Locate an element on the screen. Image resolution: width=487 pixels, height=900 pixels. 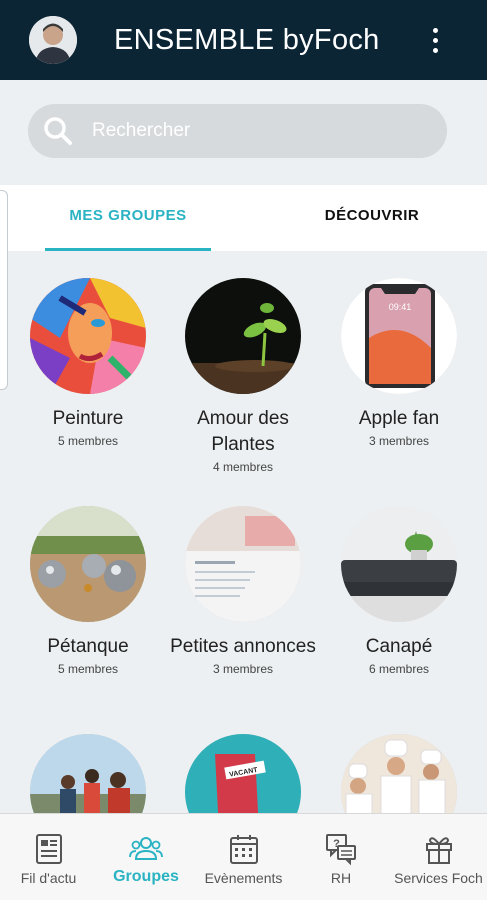
group-card-peinture: Peinture 5 membres is located at coordinates (88, 363).